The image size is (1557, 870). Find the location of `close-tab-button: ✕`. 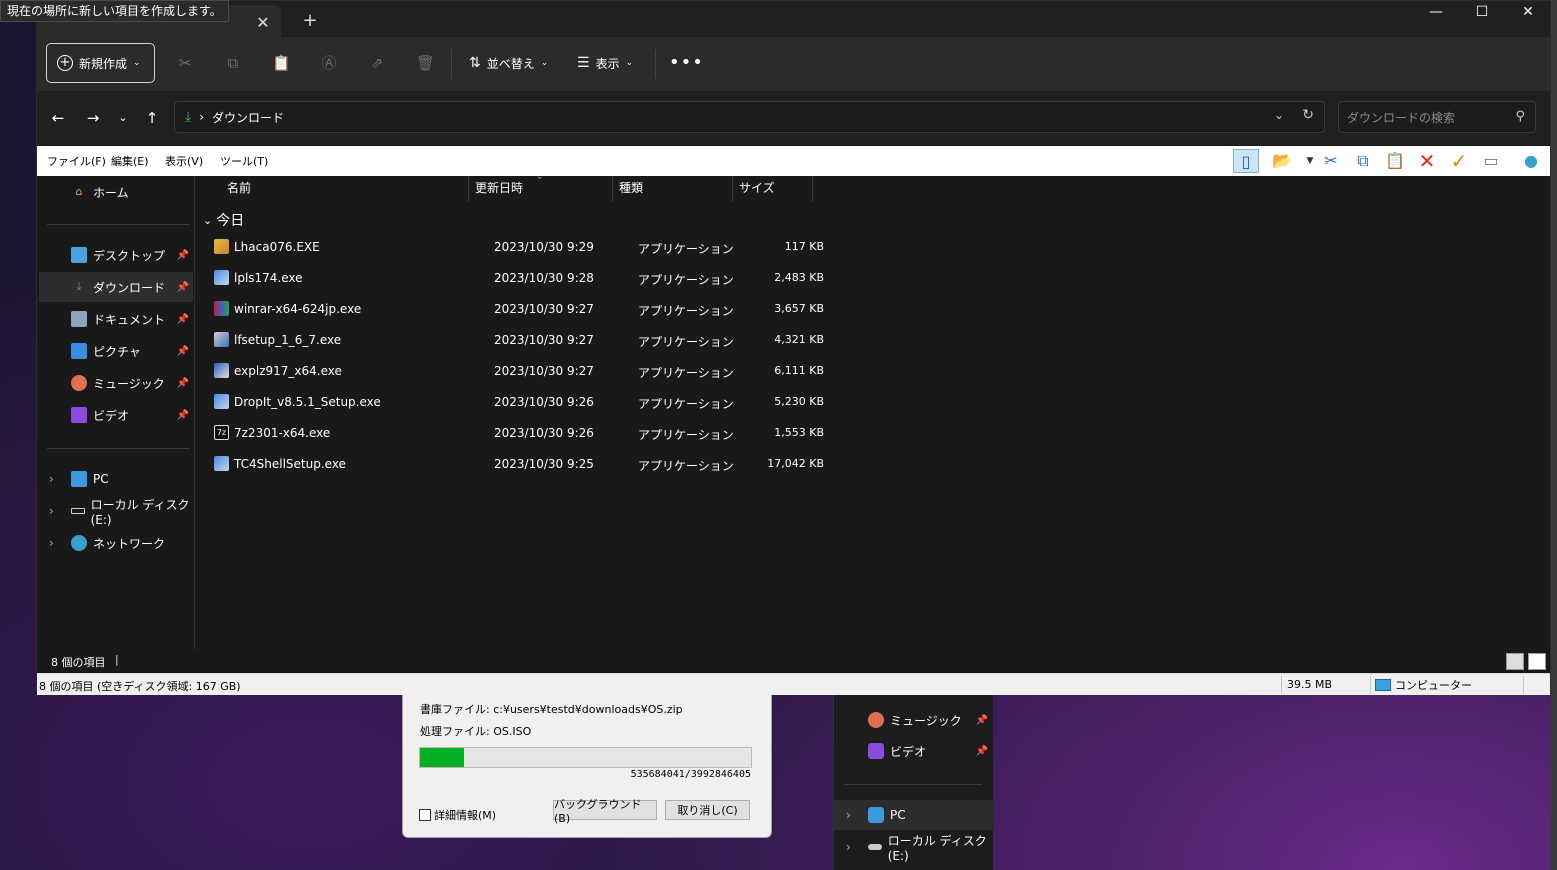

close-tab-button: ✕ is located at coordinates (263, 23).